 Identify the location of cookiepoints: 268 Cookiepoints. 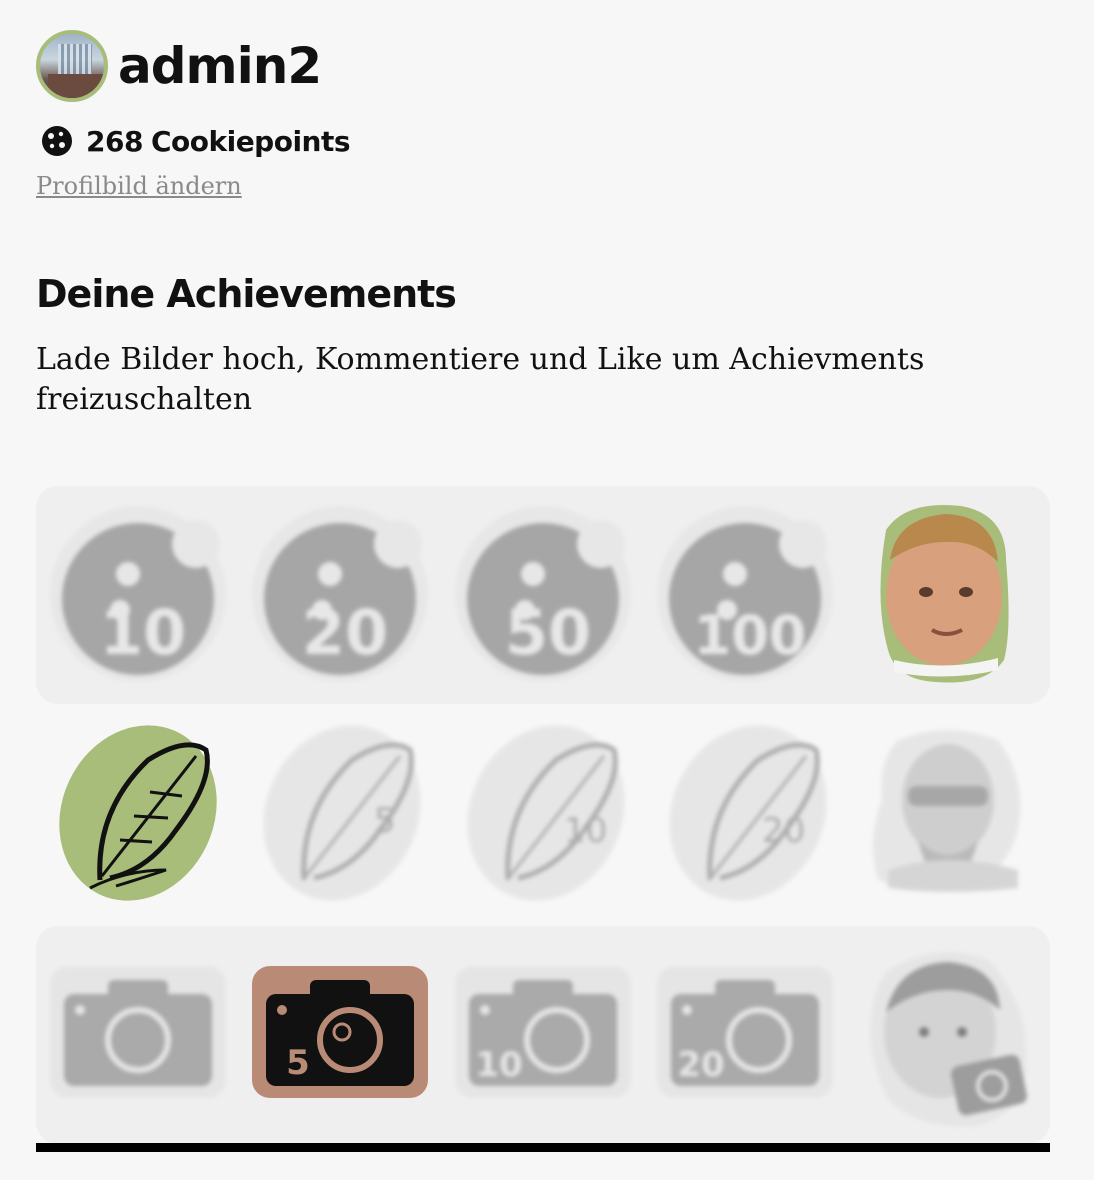
(195, 141).